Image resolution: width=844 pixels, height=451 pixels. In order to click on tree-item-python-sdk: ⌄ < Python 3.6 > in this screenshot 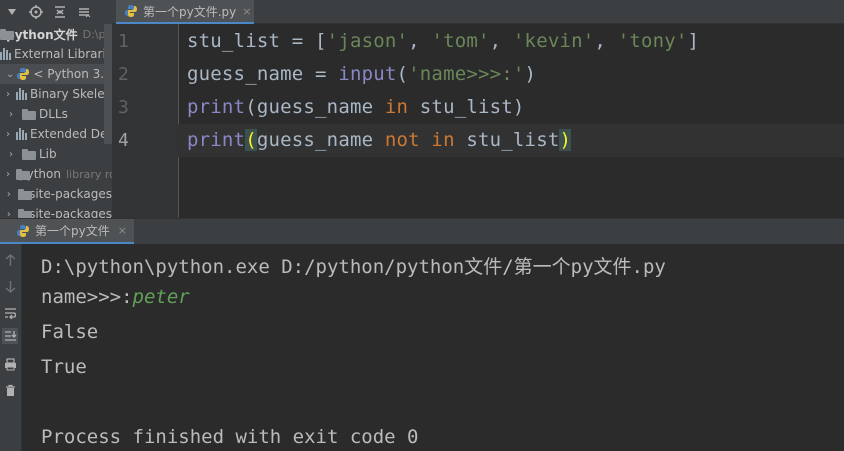, I will do `click(56, 74)`.